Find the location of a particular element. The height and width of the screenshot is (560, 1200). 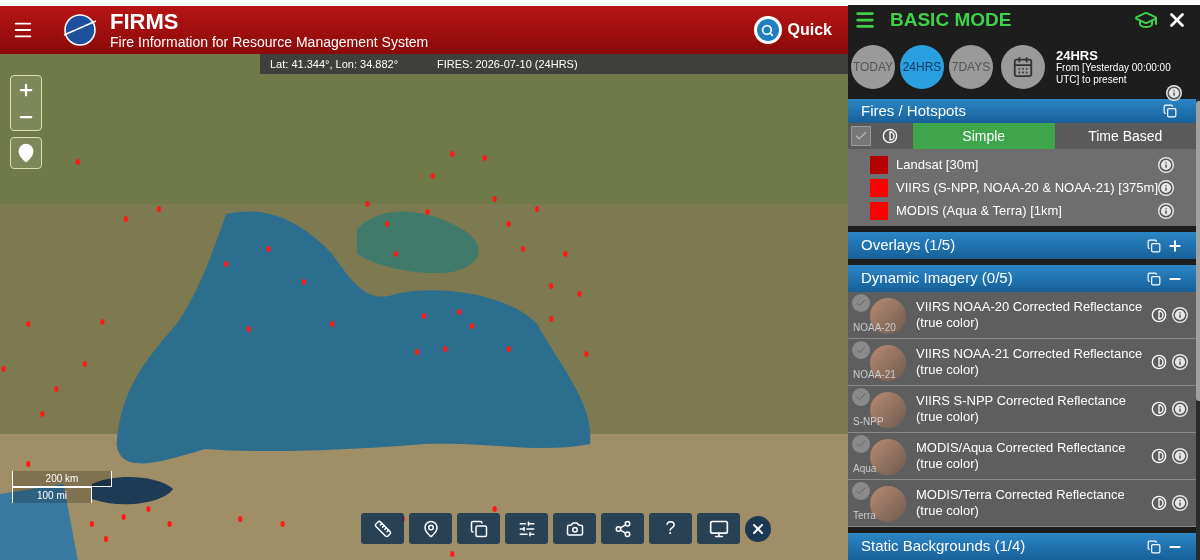

satellite-label: NOAA-20 is located at coordinates (874, 328).